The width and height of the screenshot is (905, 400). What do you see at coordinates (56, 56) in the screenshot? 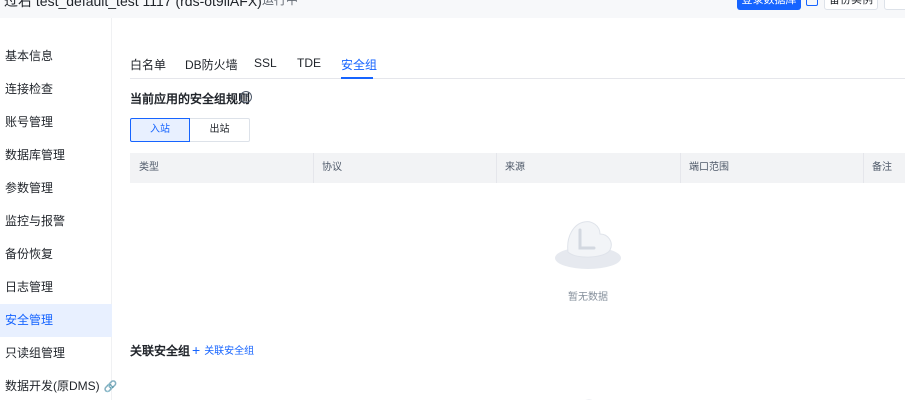
I see `sidebar-item-basic-info: 基本信息` at bounding box center [56, 56].